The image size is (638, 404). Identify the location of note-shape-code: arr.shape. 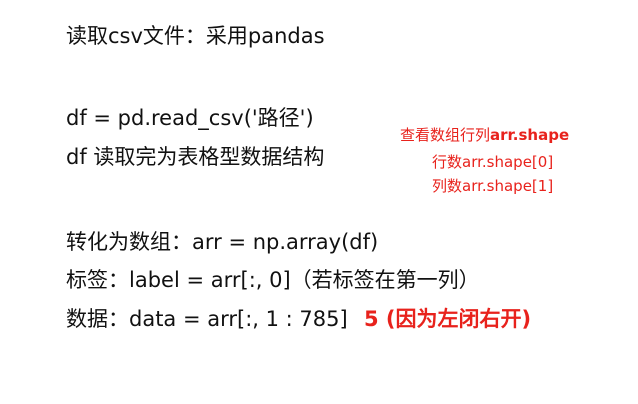
(530, 135).